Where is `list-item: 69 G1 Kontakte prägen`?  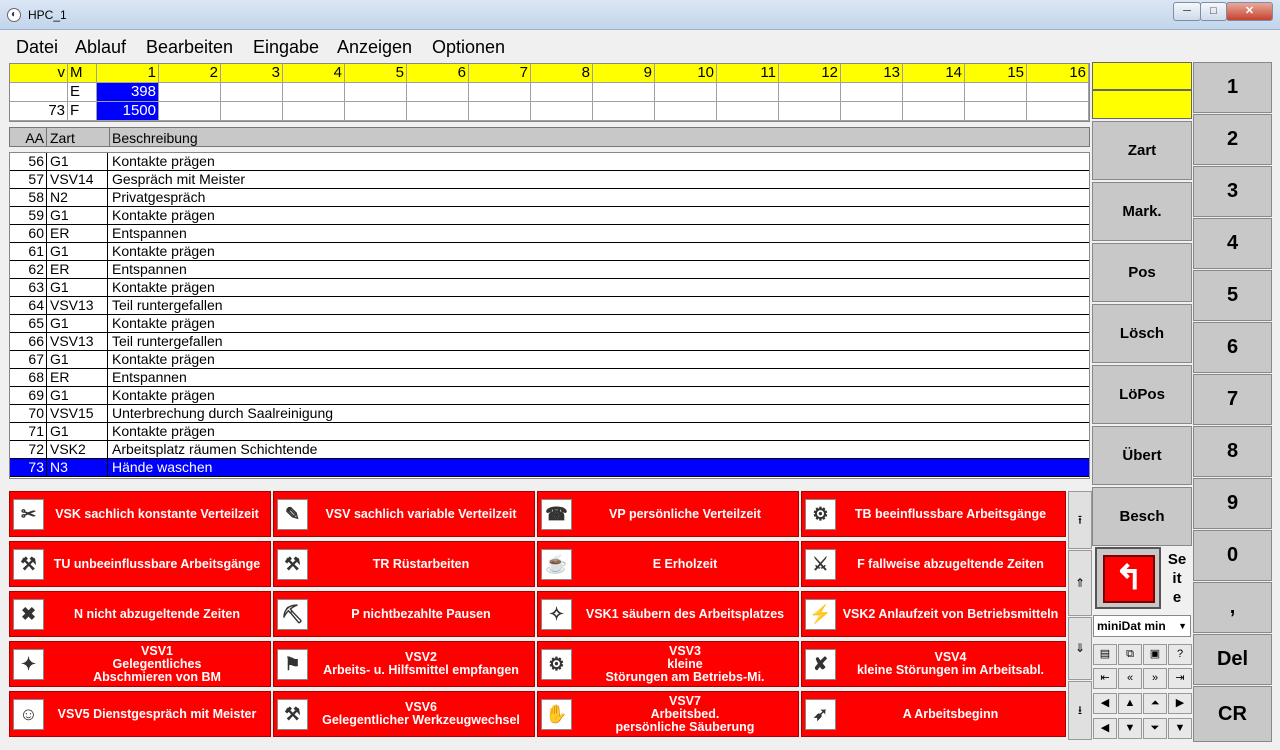 list-item: 69 G1 Kontakte prägen is located at coordinates (549, 396).